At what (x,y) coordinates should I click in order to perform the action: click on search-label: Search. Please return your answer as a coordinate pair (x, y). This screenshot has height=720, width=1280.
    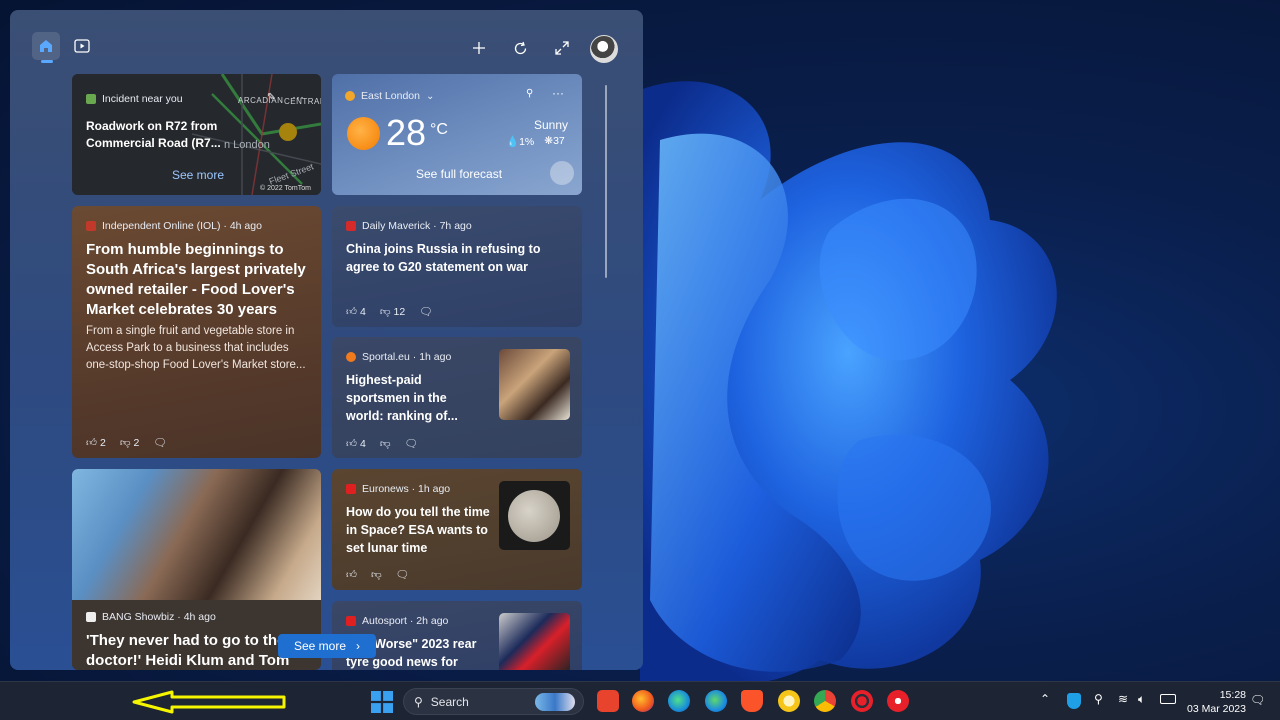
    Looking at the image, I should click on (449, 701).